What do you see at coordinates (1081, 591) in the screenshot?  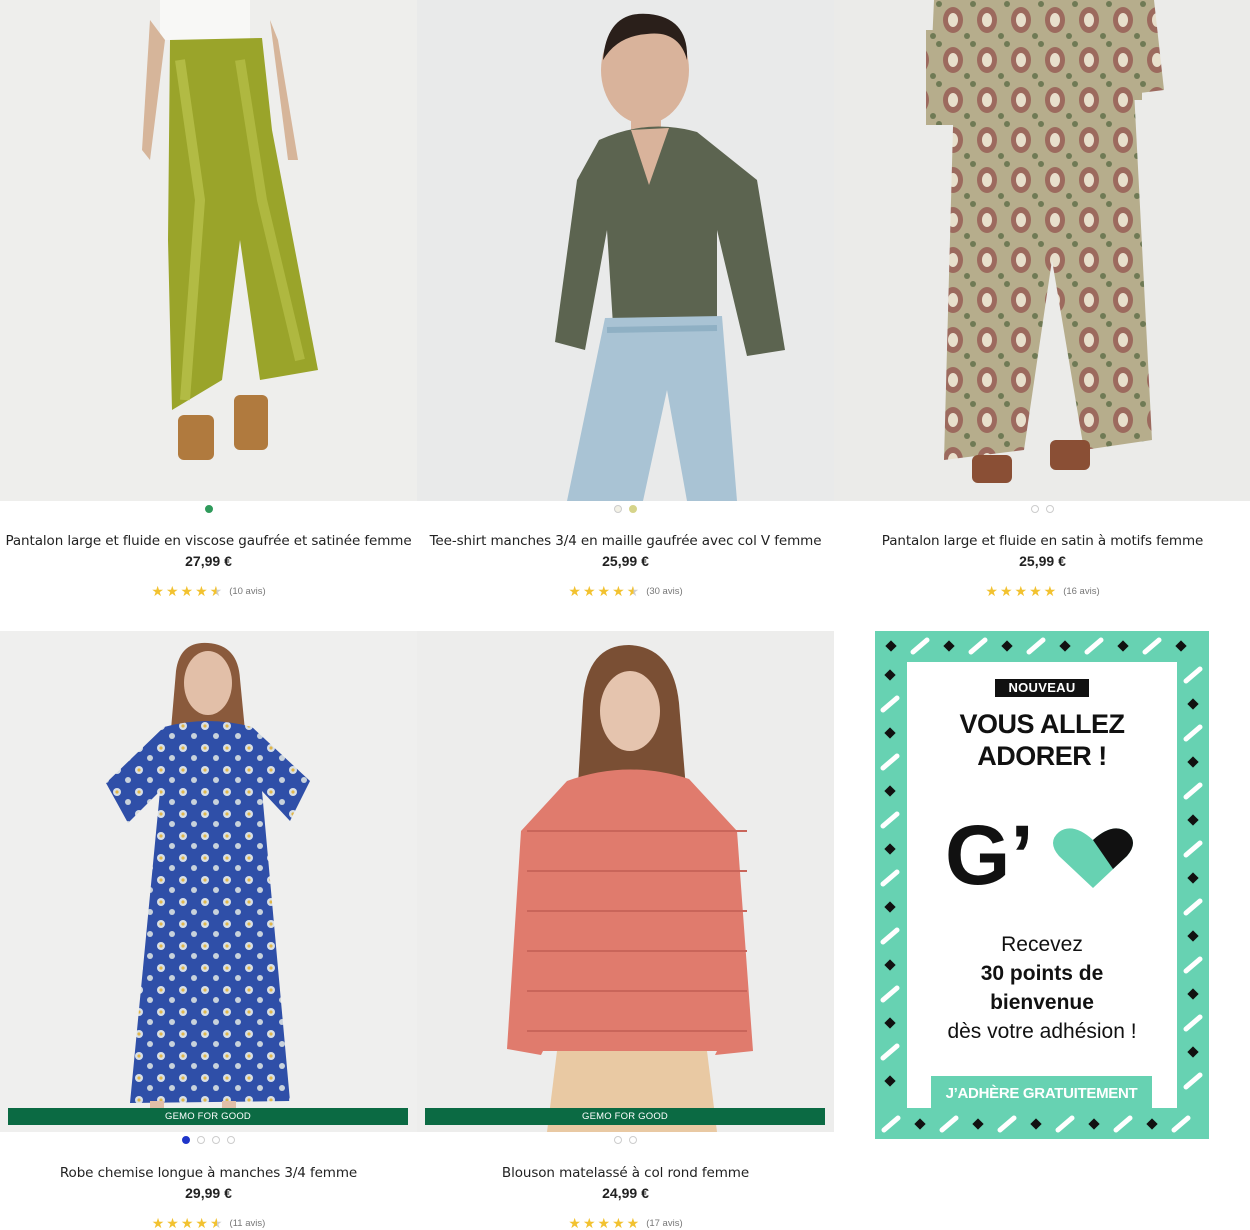 I see `review-count: (16 avis)` at bounding box center [1081, 591].